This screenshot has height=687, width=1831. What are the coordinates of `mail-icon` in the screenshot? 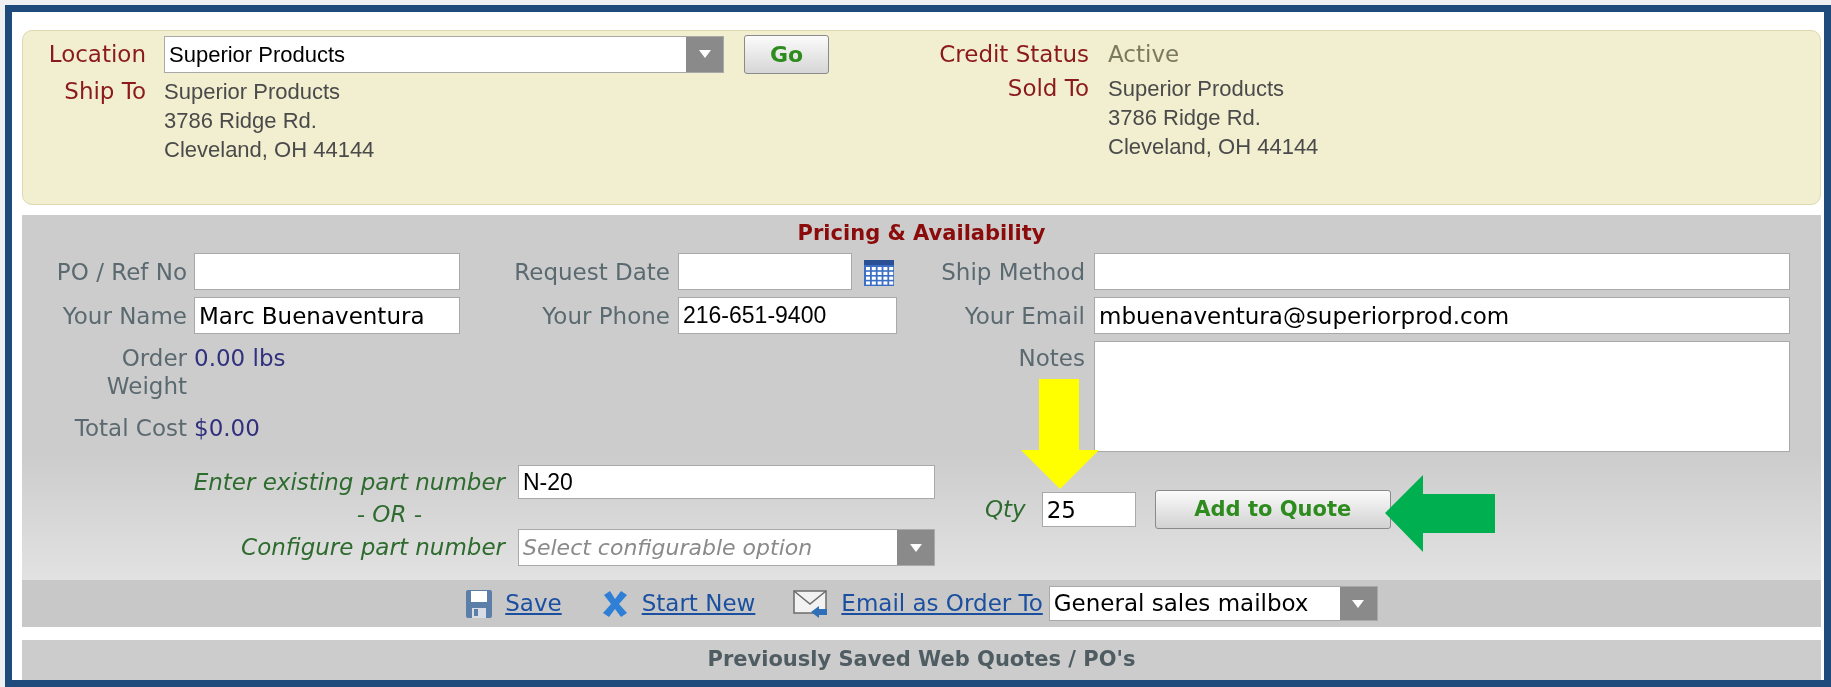 It's located at (811, 603).